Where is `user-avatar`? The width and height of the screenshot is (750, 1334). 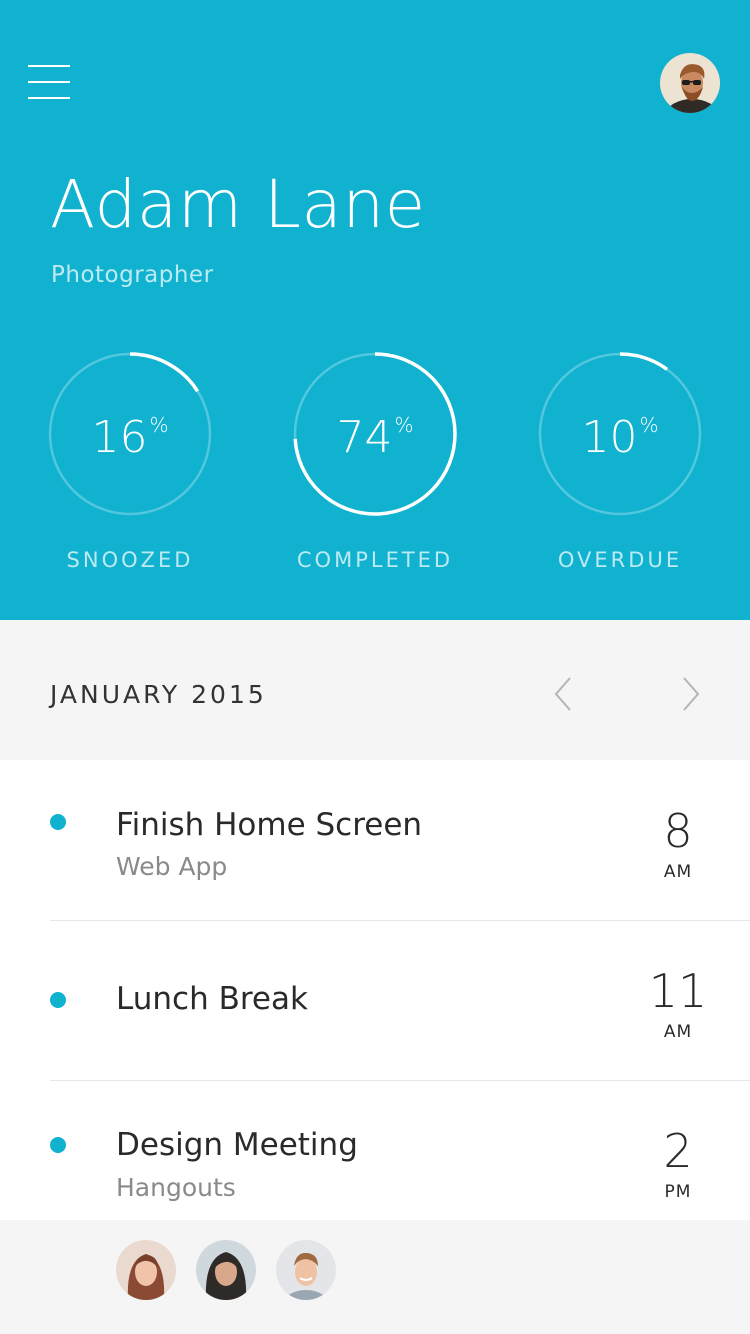
user-avatar is located at coordinates (690, 83).